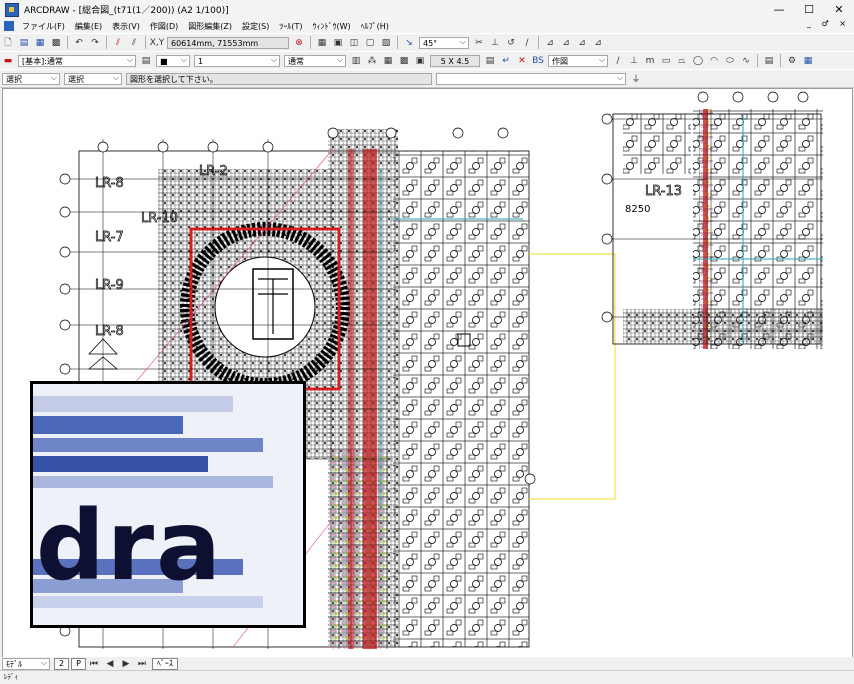 The height and width of the screenshot is (684, 854). What do you see at coordinates (24, 42) in the screenshot?
I see `open-folder-icon: ▤` at bounding box center [24, 42].